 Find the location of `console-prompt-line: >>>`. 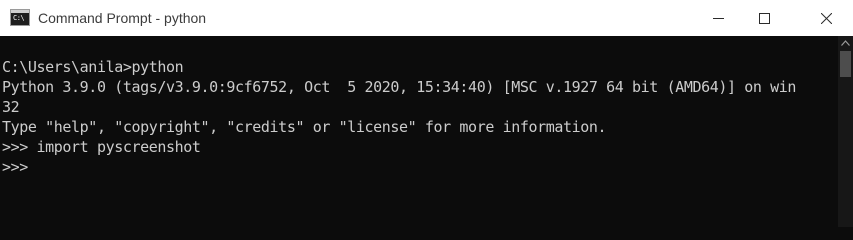

console-prompt-line: >>> is located at coordinates (419, 167).